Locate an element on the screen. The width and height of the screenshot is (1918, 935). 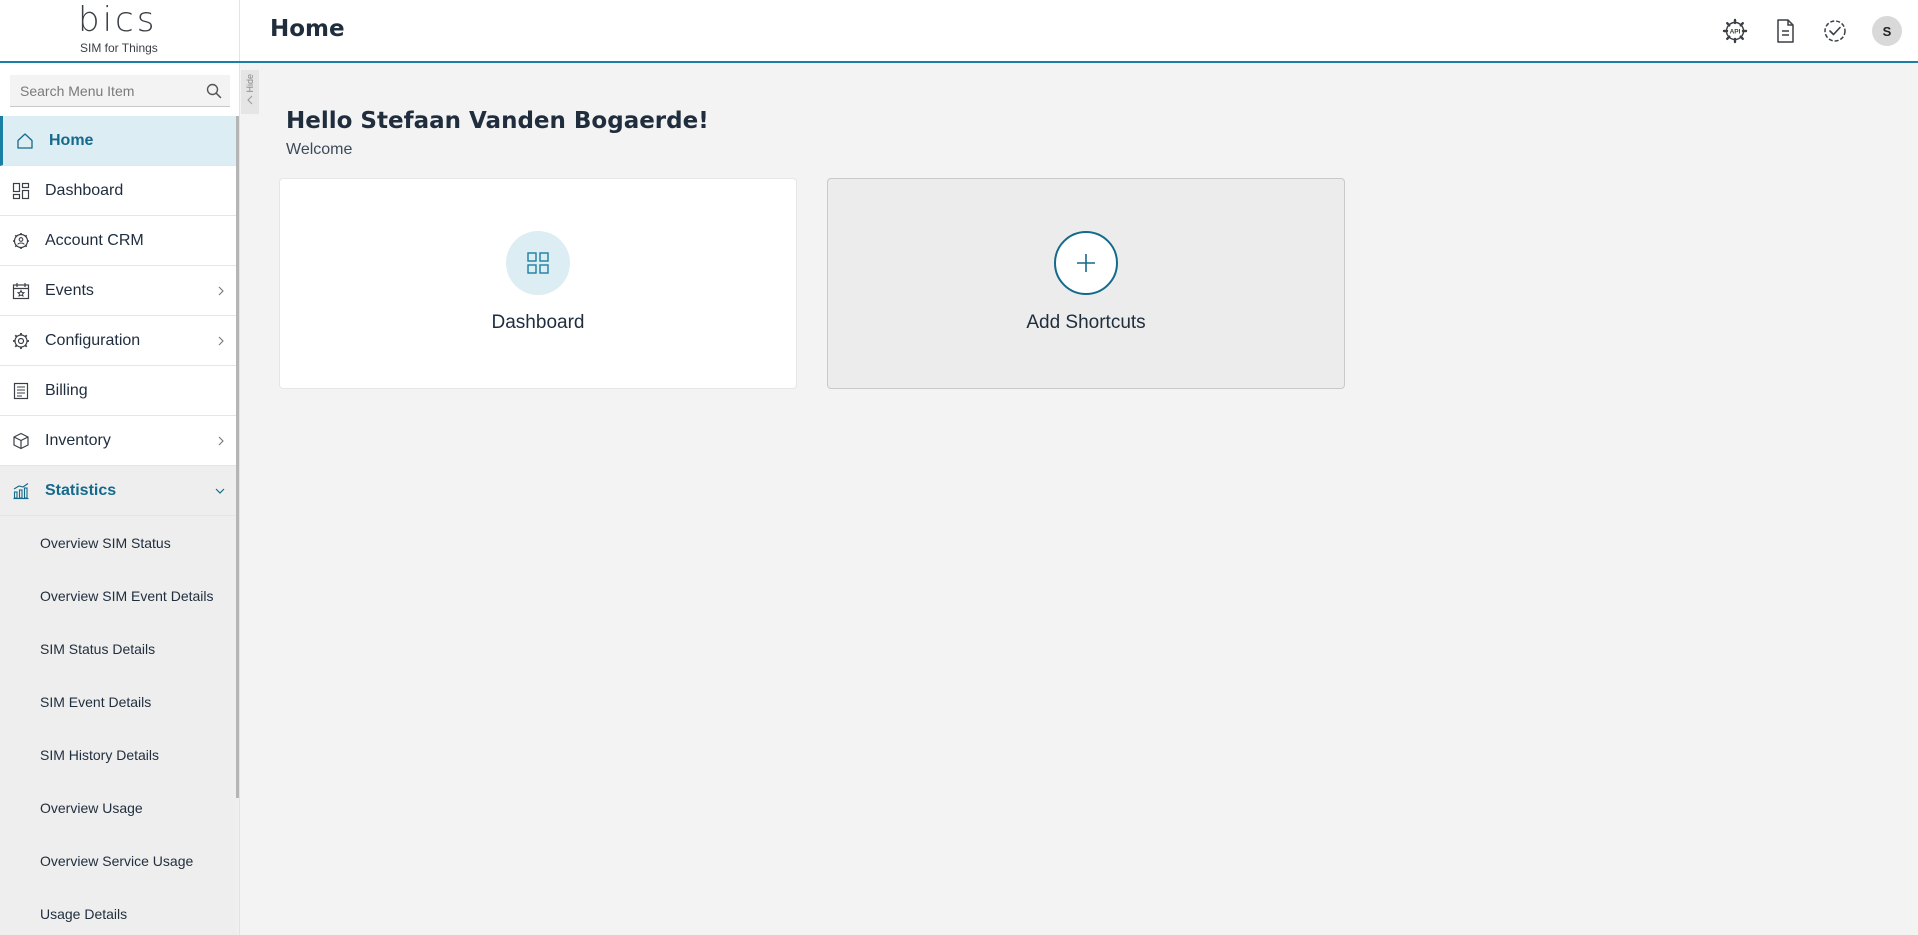
check-circle-icon is located at coordinates (1835, 31).